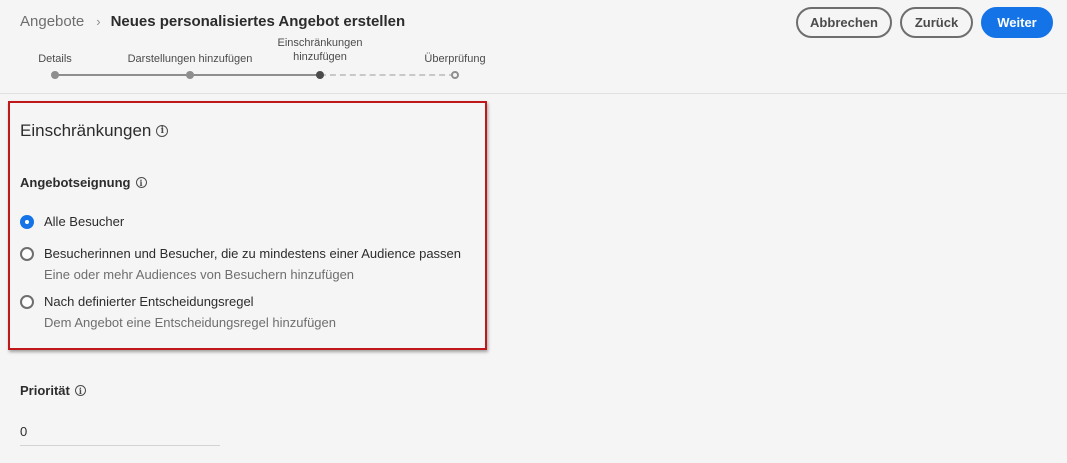 This screenshot has height=463, width=1067. Describe the element at coordinates (190, 75) in the screenshot. I see `step-dot-representations` at that location.